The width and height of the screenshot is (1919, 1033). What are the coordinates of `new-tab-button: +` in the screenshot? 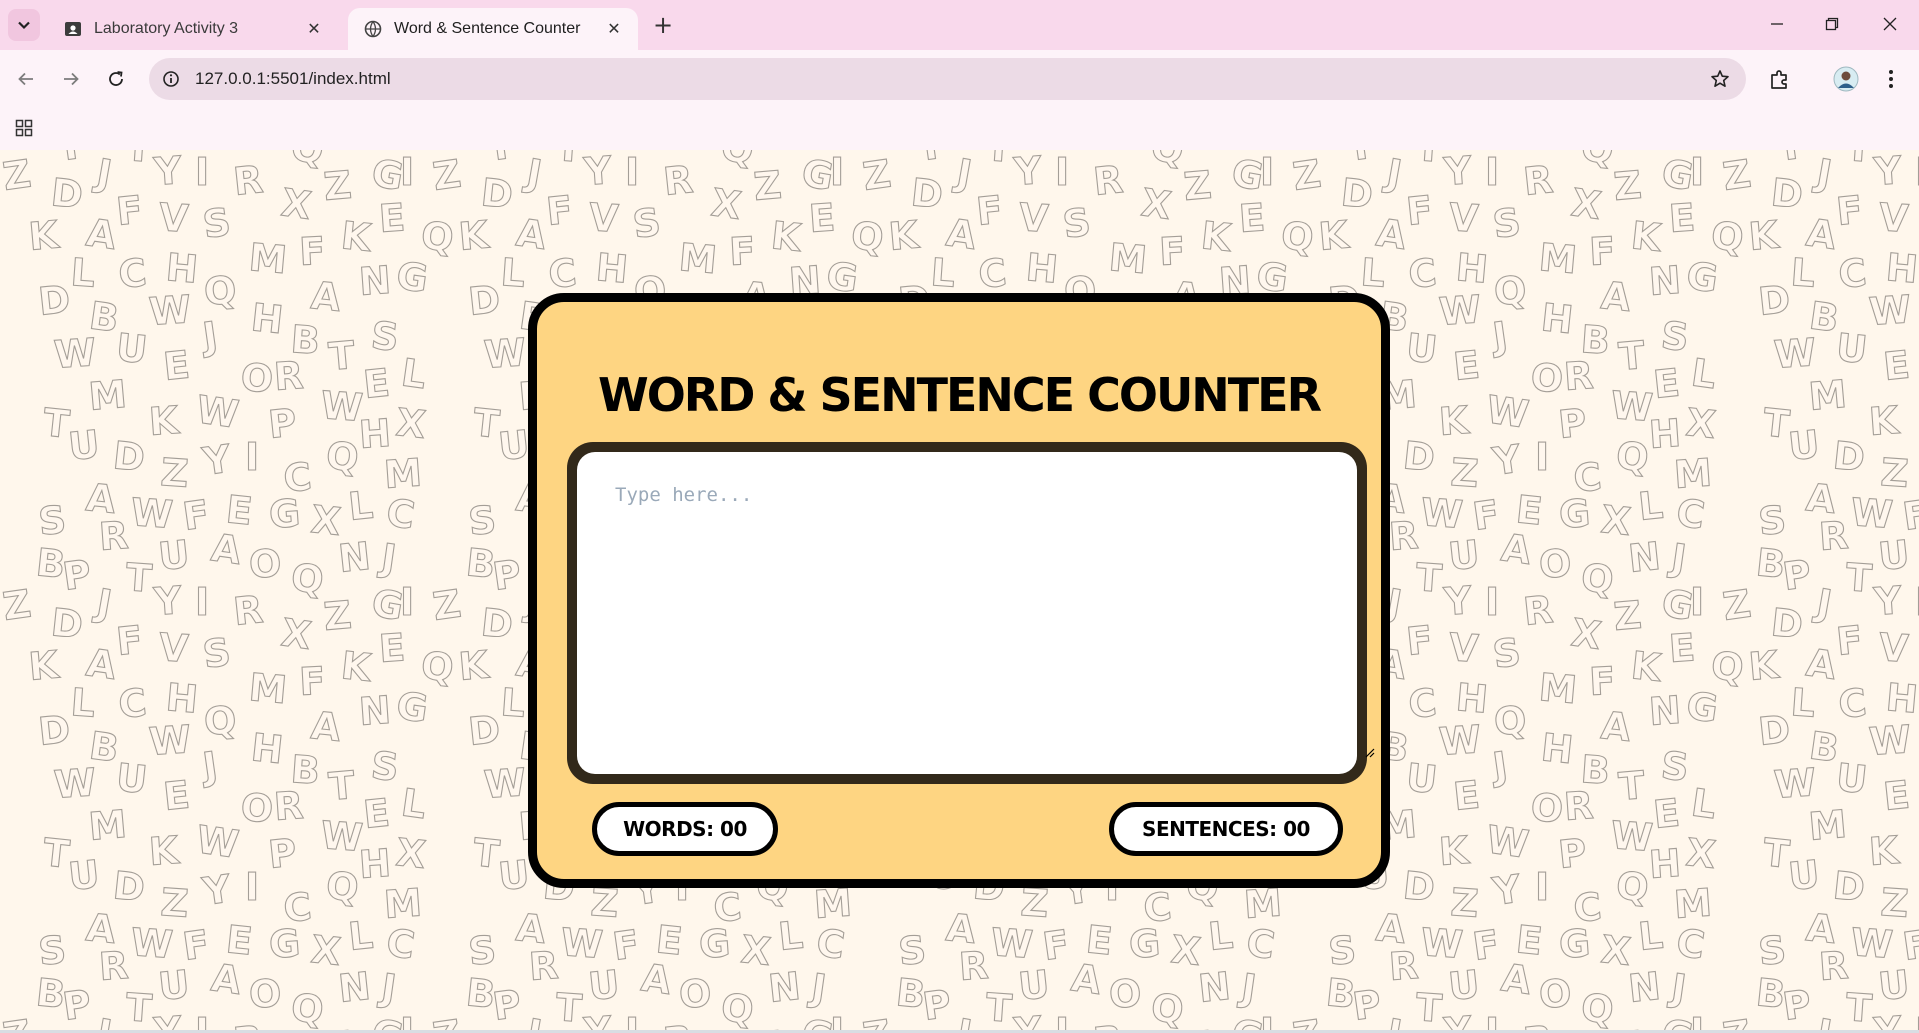 It's located at (663, 25).